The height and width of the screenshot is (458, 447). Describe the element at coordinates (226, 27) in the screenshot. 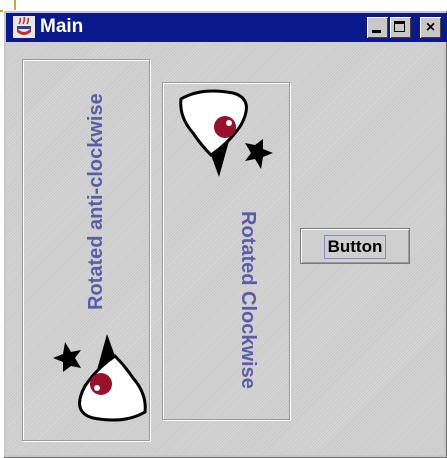

I see `title-bar: Main ×` at that location.